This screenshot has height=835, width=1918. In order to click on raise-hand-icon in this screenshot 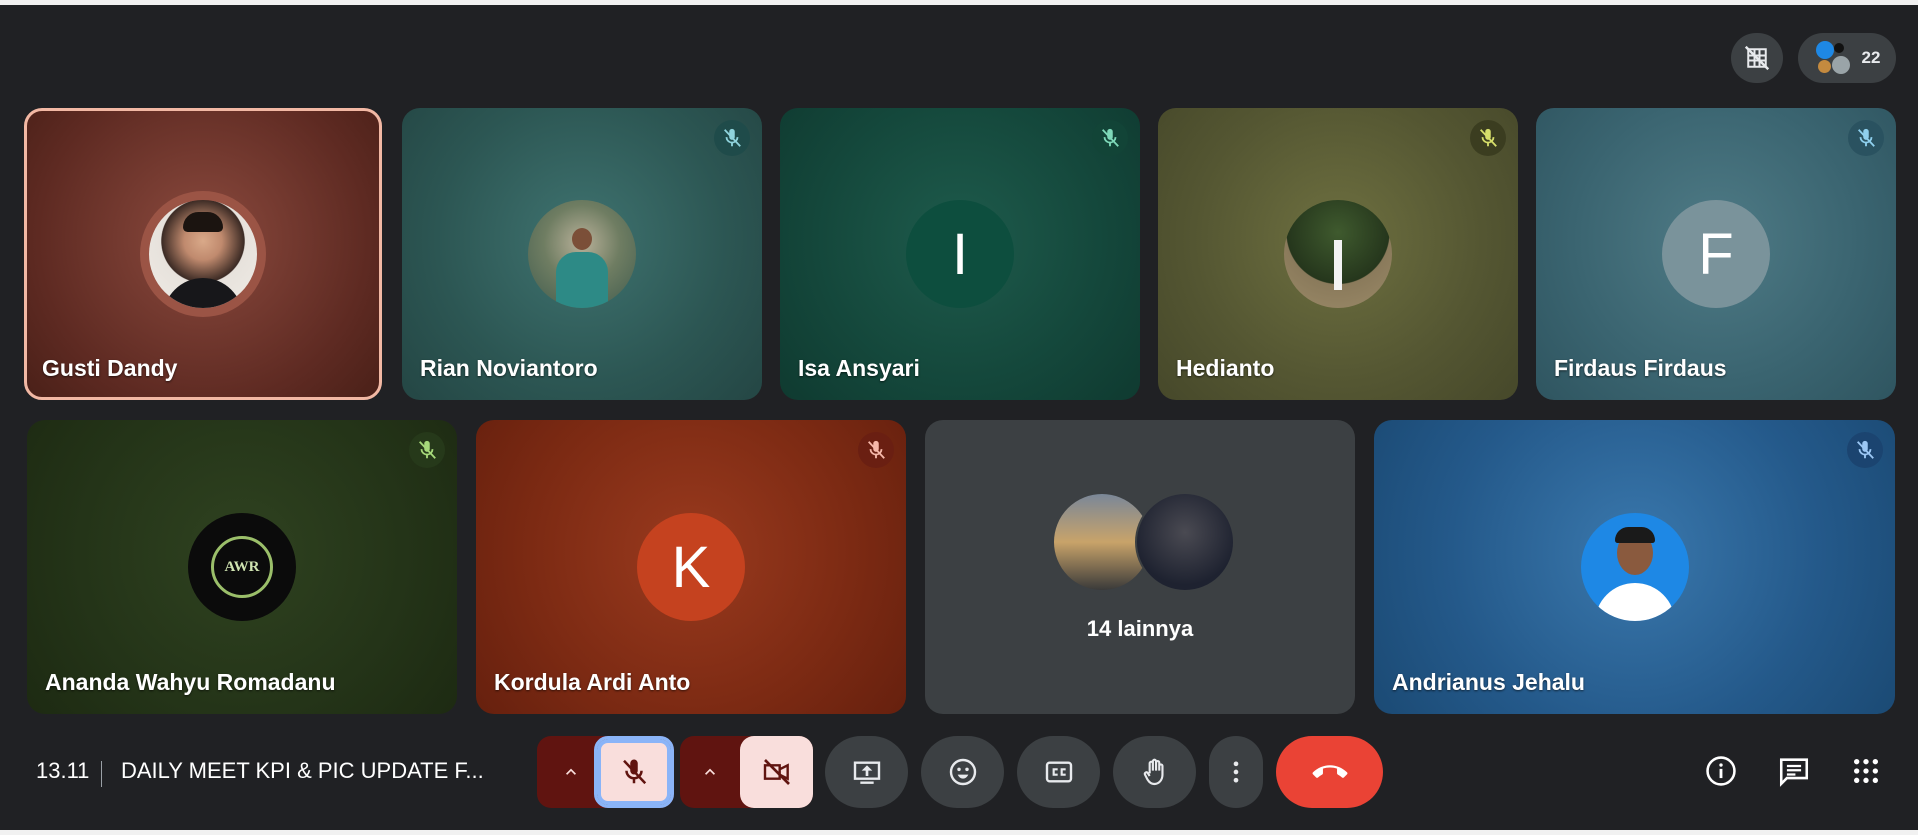, I will do `click(1153, 772)`.